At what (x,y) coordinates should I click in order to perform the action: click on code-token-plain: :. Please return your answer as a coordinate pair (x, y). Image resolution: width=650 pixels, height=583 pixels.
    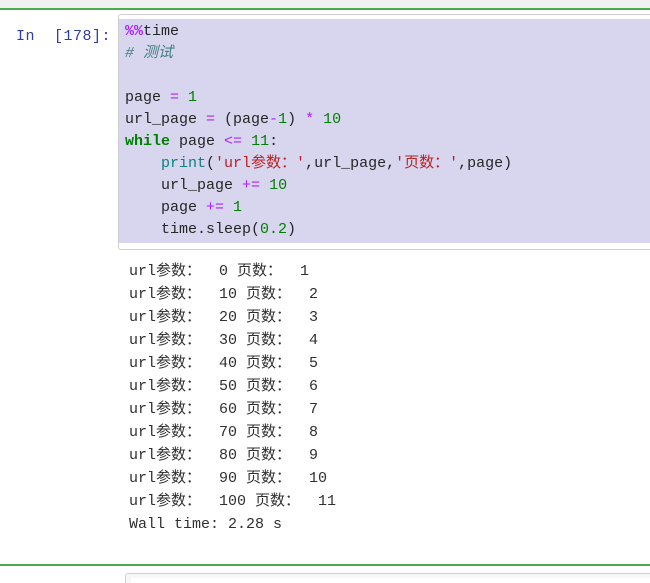
    Looking at the image, I should click on (274, 141).